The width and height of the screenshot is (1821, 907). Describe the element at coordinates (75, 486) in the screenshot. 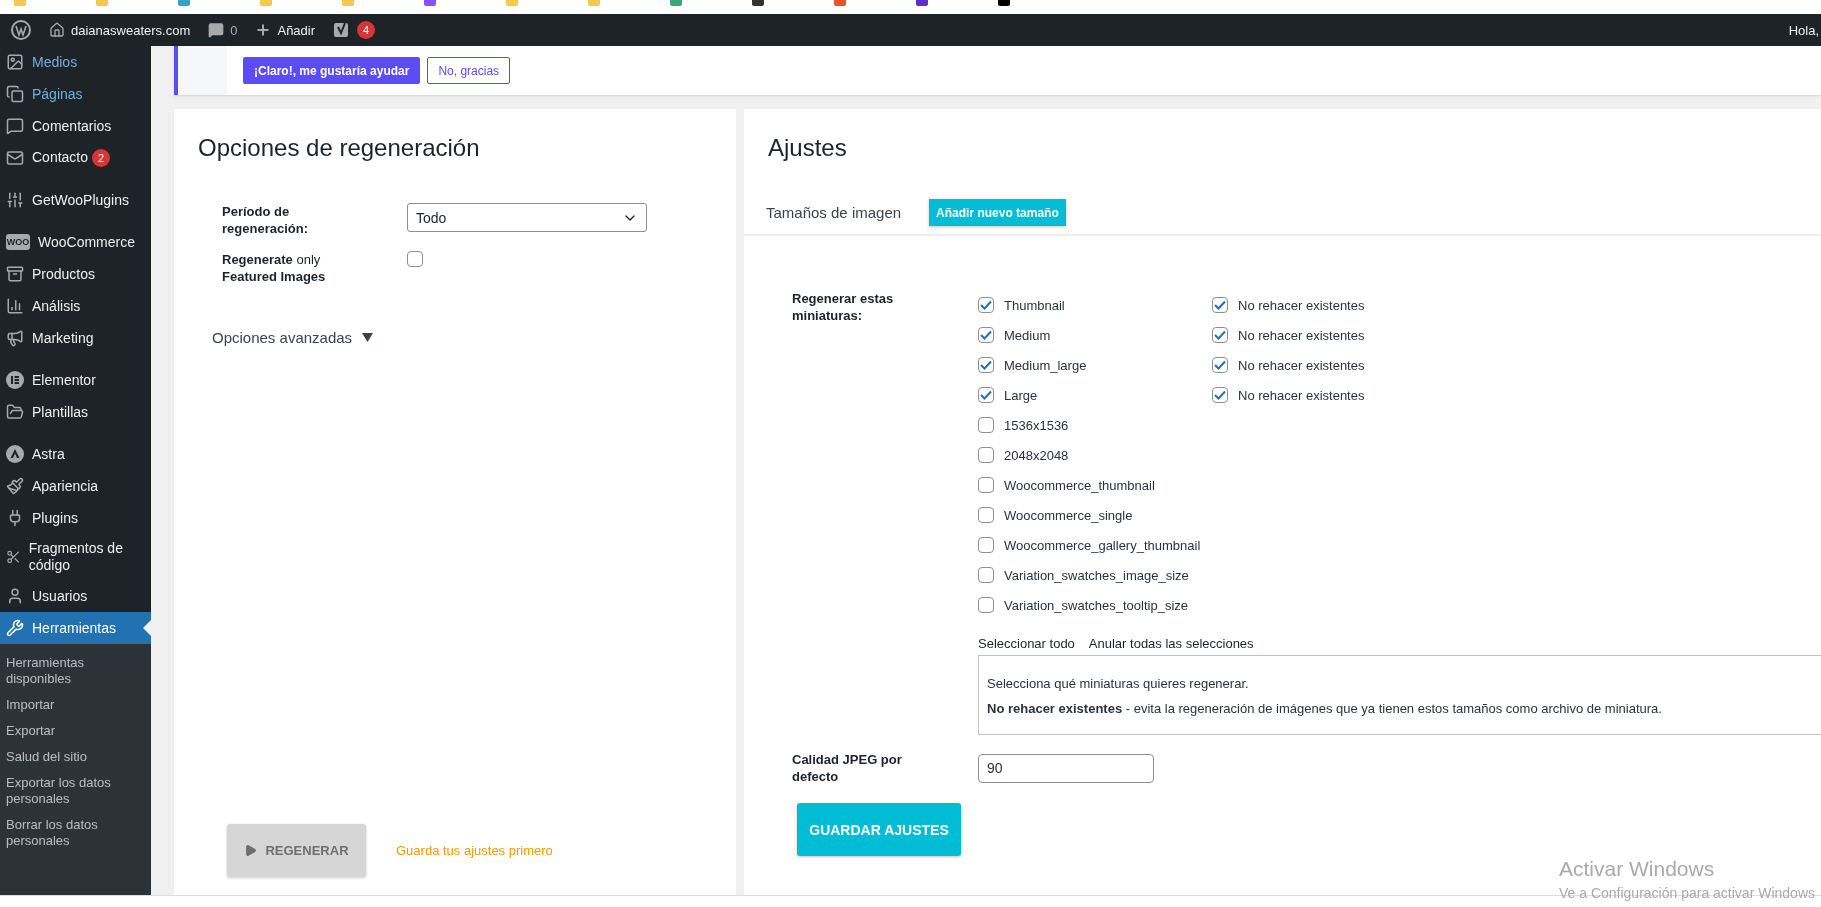

I see `sidebar-item: Apariencia` at that location.